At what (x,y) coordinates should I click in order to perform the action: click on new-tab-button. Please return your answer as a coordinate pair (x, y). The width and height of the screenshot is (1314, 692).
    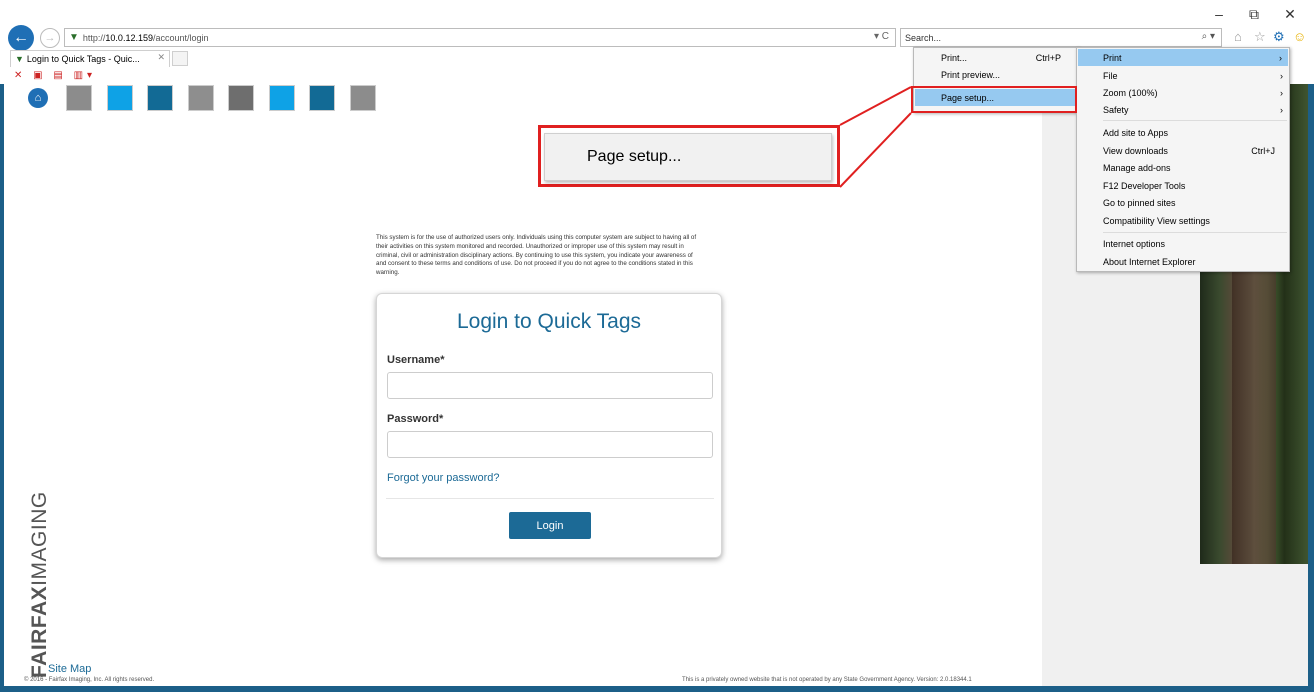
    Looking at the image, I should click on (180, 58).